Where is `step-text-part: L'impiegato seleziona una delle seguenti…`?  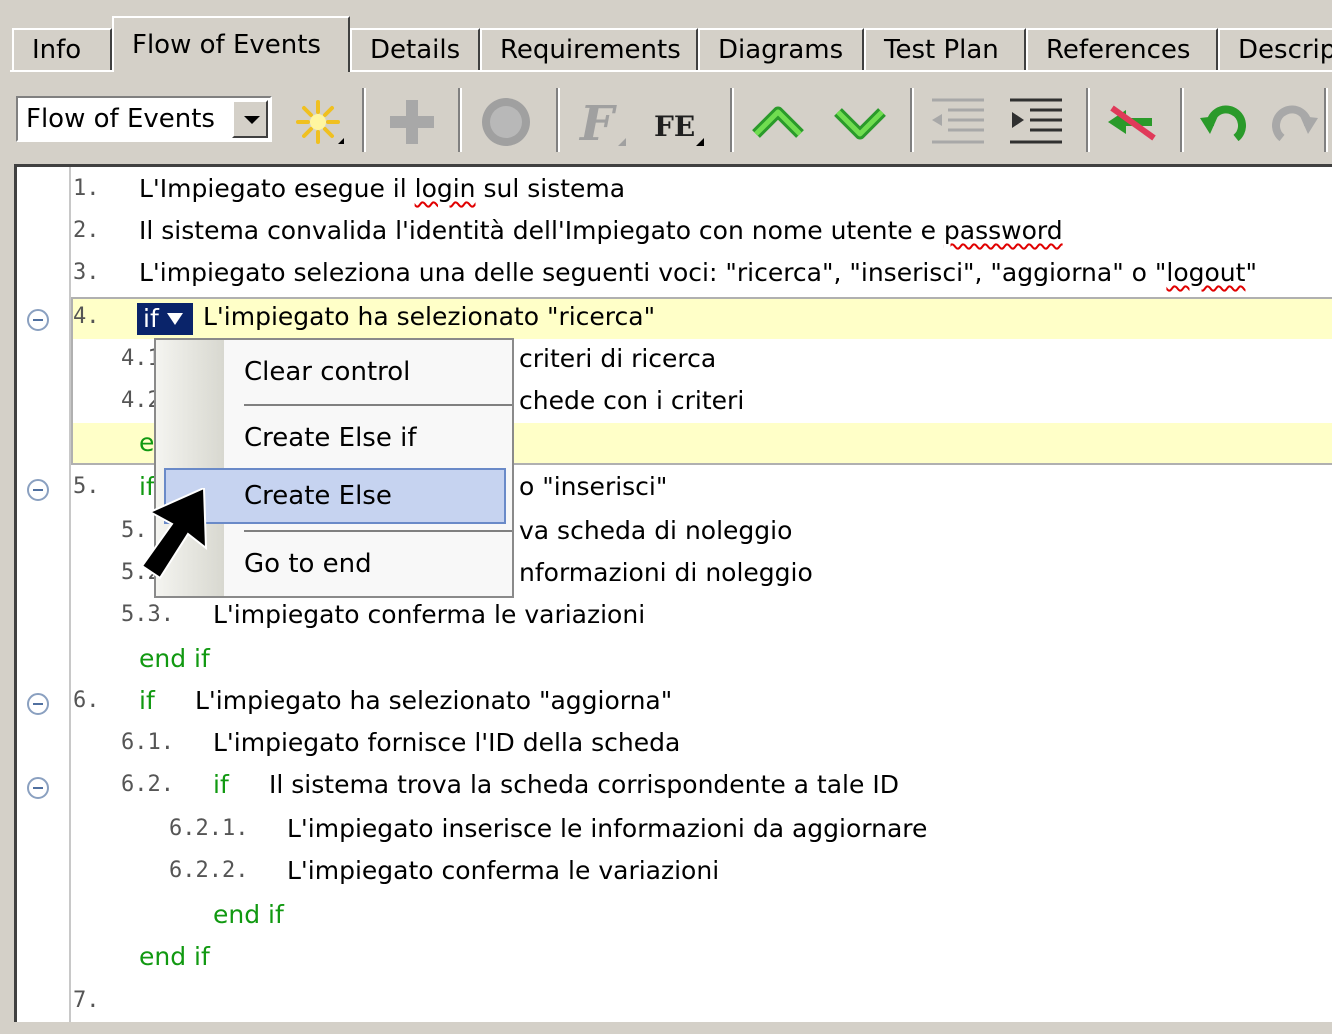
step-text-part: L'impiegato seleziona una delle seguenti… is located at coordinates (653, 272).